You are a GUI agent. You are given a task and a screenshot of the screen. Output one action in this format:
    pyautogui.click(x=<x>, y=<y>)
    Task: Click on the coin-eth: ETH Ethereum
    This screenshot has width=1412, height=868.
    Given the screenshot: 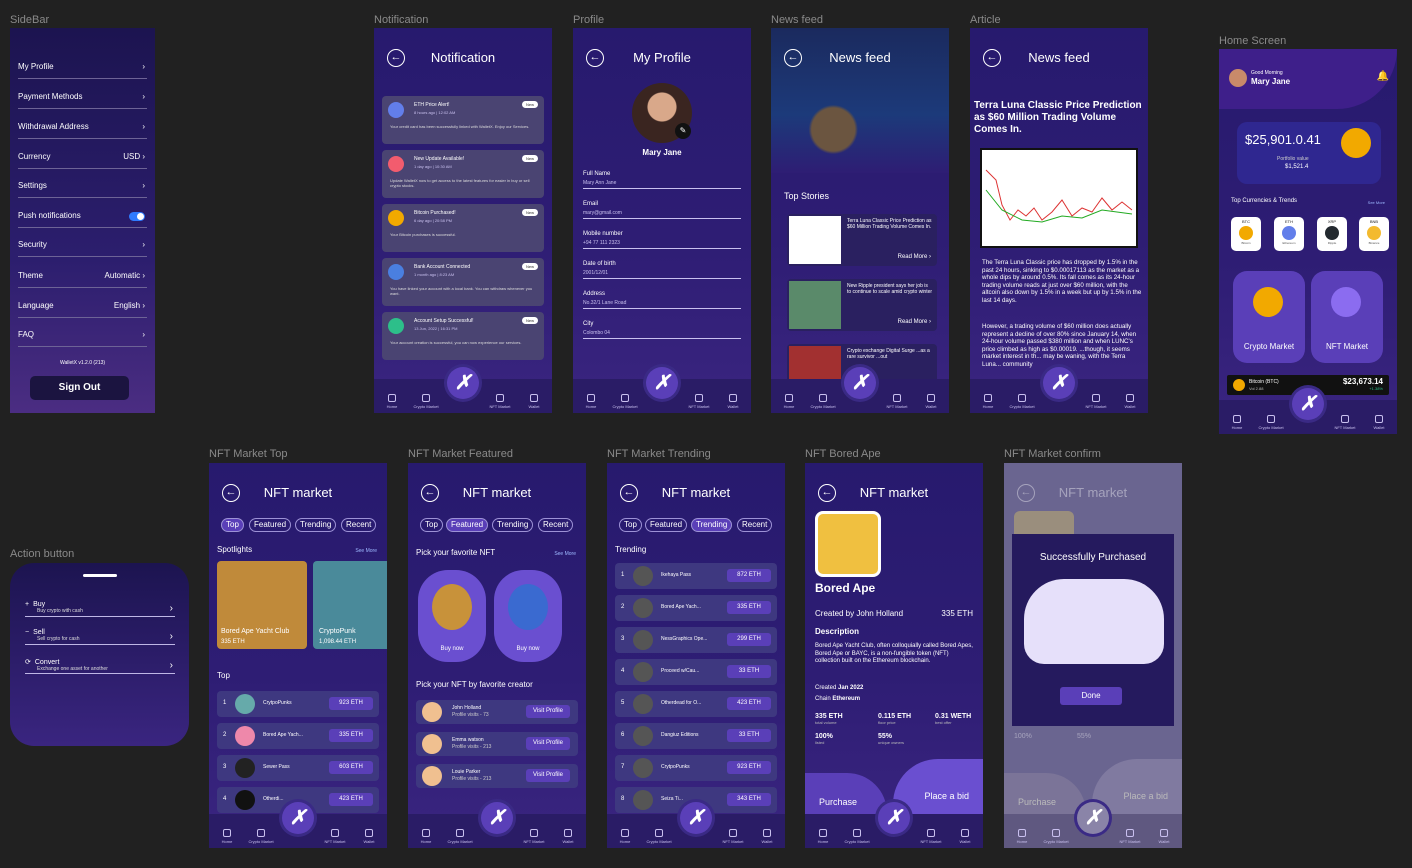 What is the action you would take?
    pyautogui.click(x=1289, y=234)
    